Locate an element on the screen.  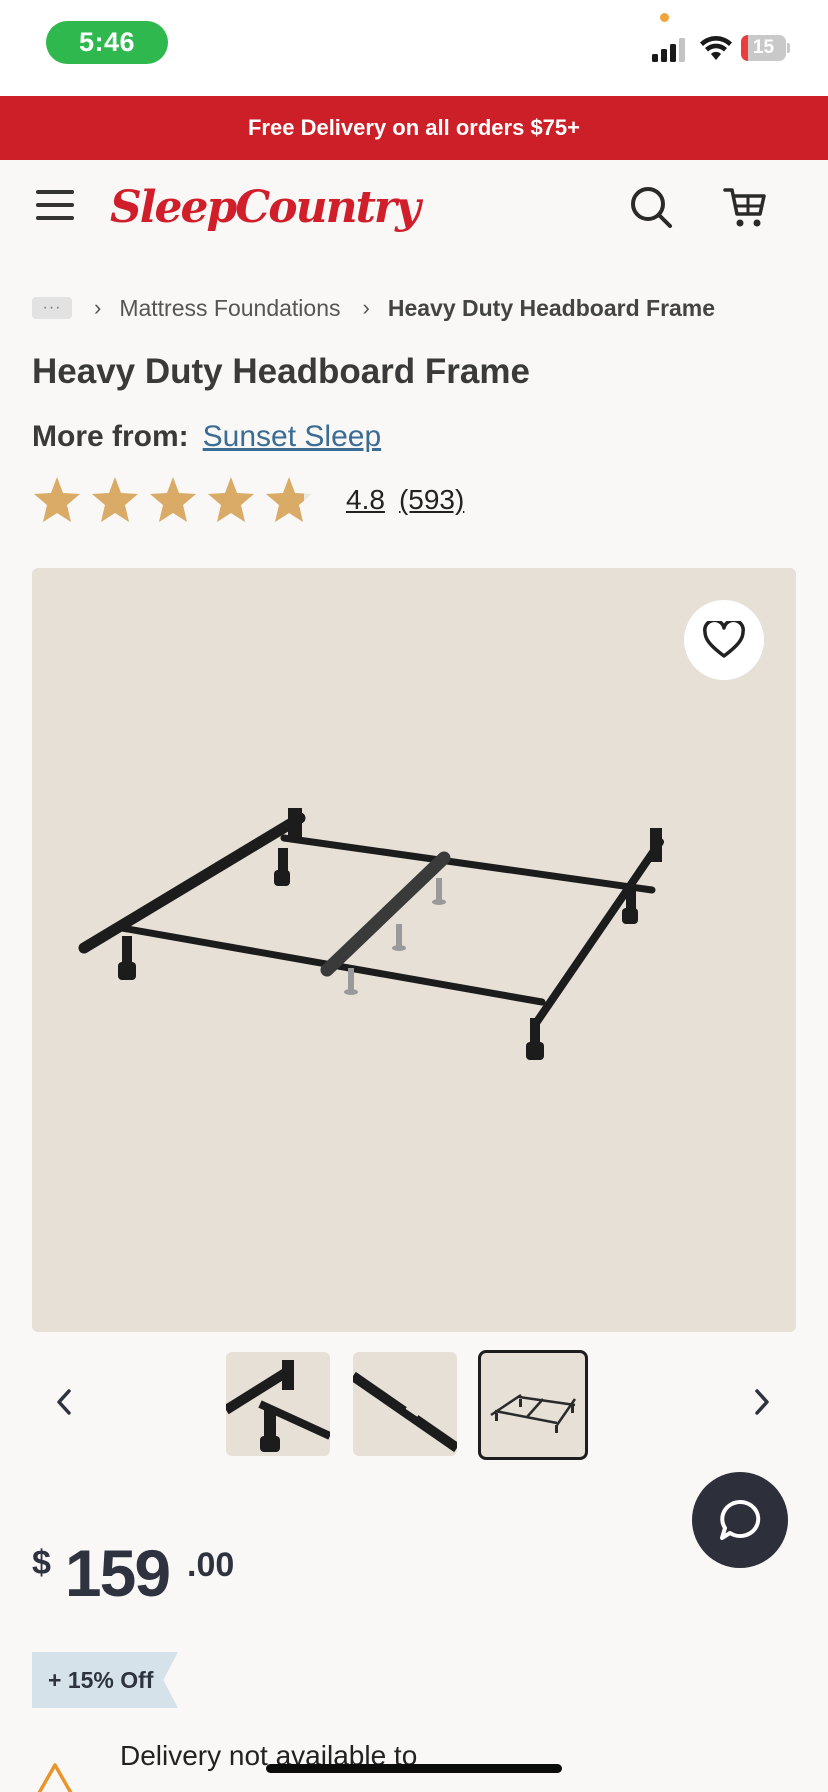
status-time: 5:46 is located at coordinates (107, 42).